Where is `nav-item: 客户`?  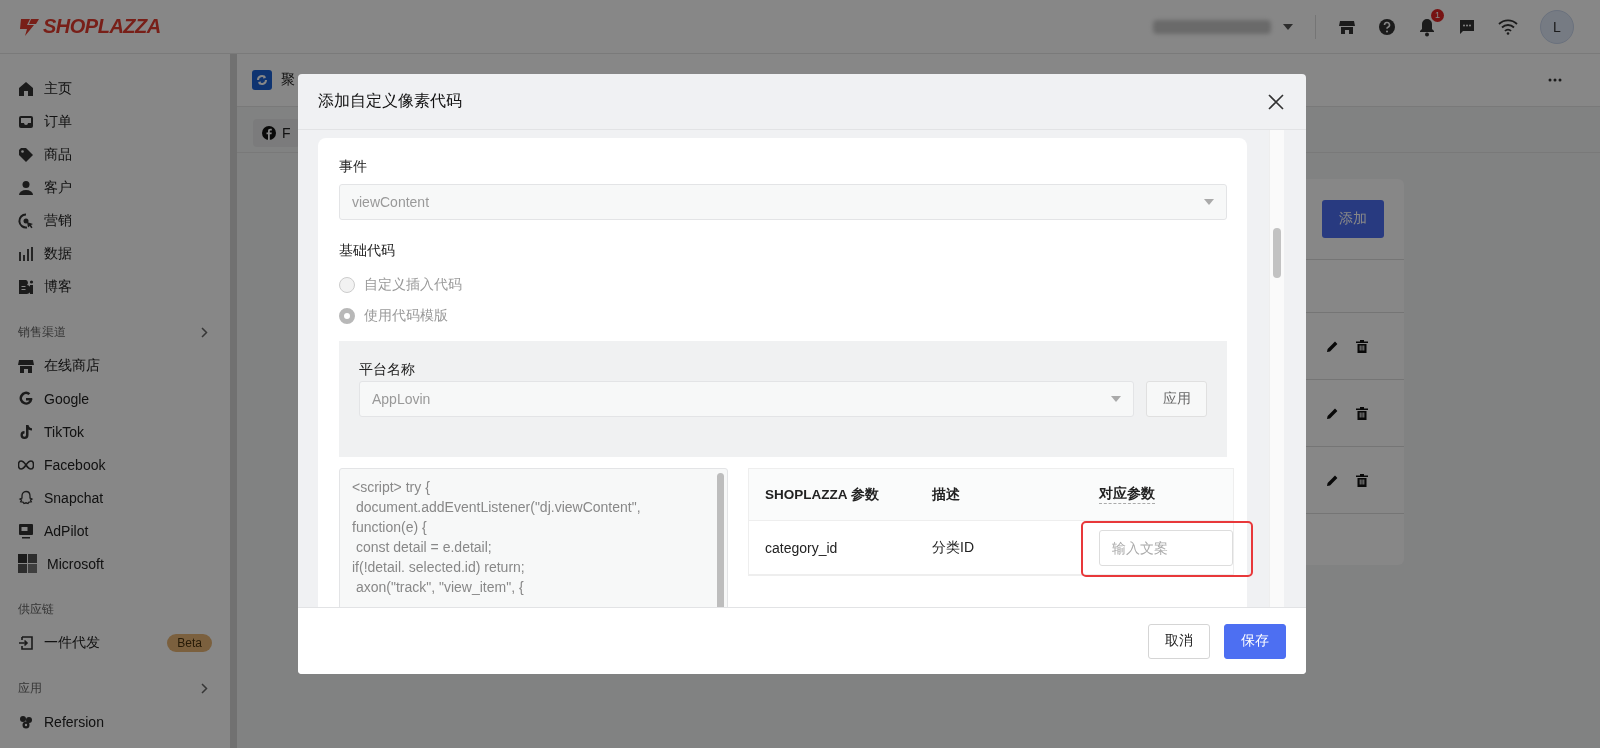
nav-item: 客户 is located at coordinates (115, 187).